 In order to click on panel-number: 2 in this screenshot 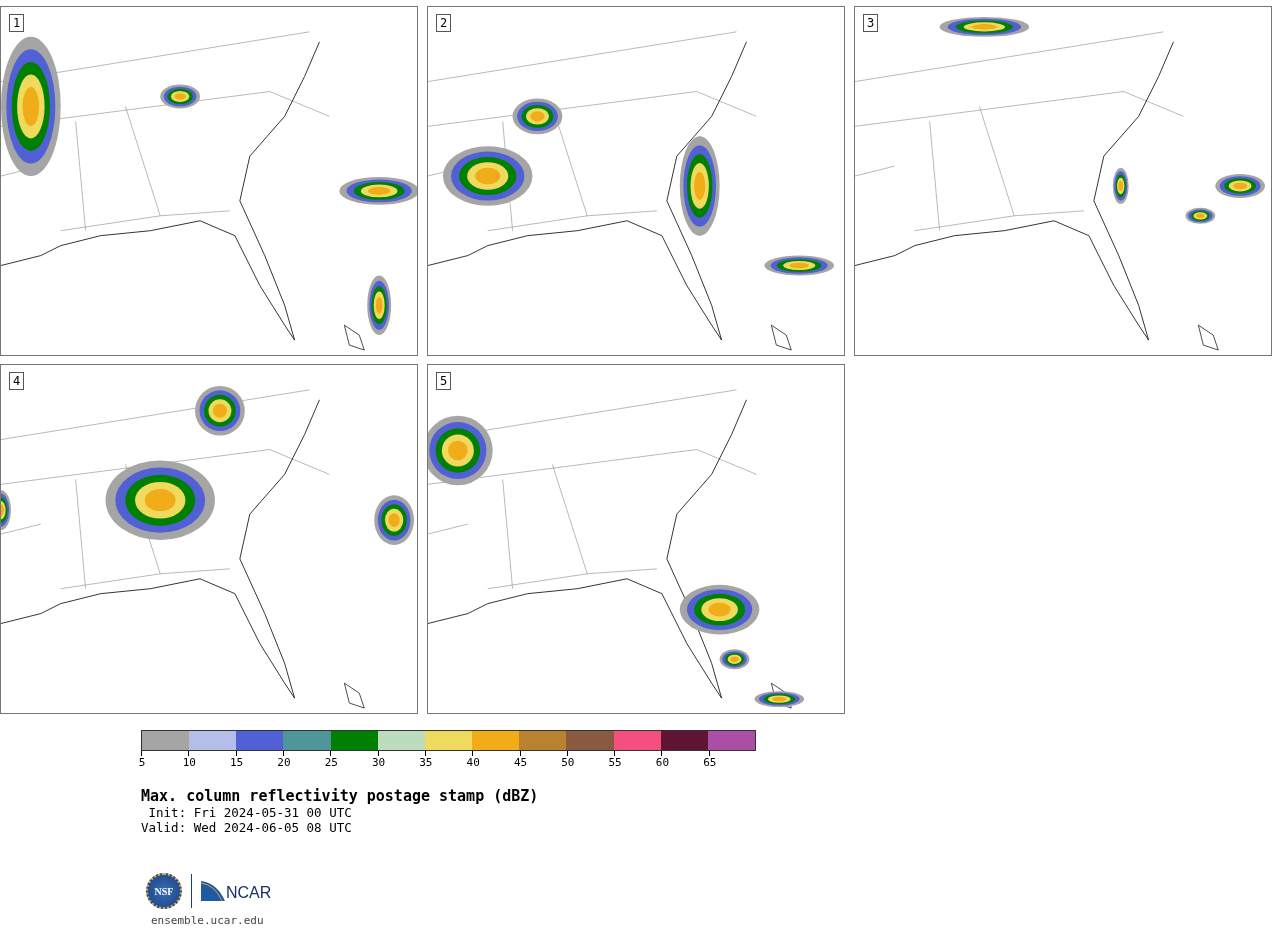, I will do `click(444, 23)`.